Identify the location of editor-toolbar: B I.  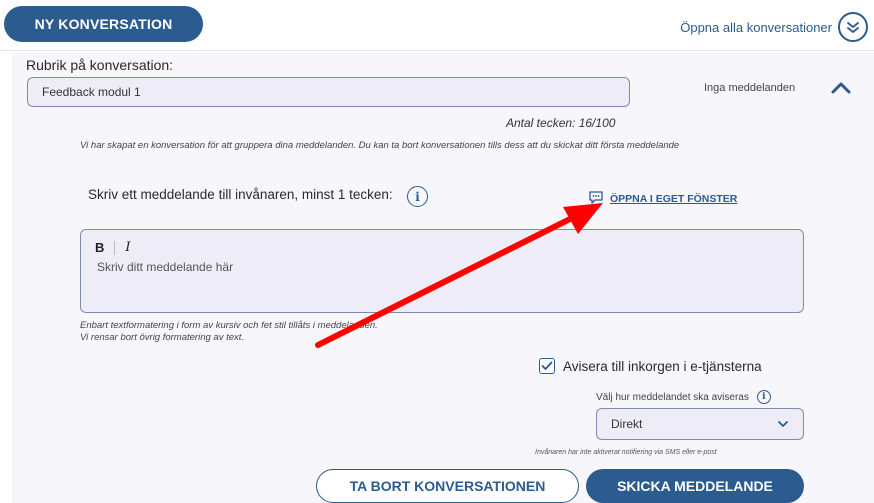
(113, 247).